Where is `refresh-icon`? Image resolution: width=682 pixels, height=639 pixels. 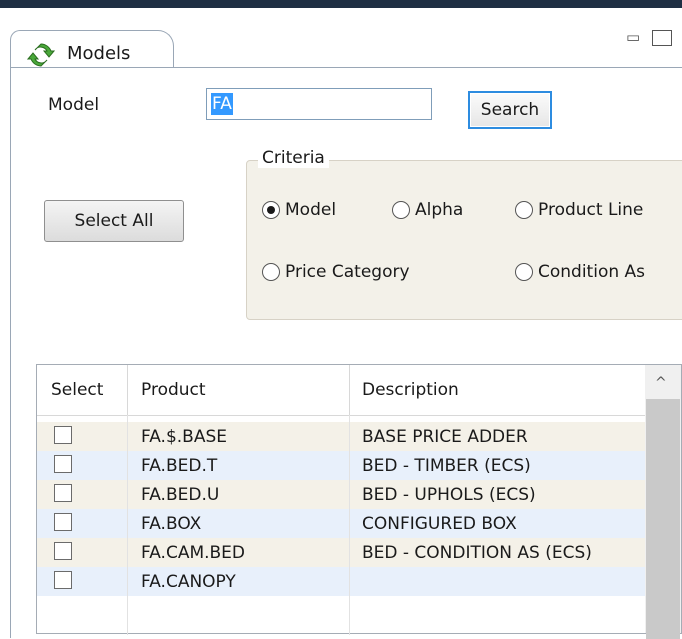
refresh-icon is located at coordinates (41, 55).